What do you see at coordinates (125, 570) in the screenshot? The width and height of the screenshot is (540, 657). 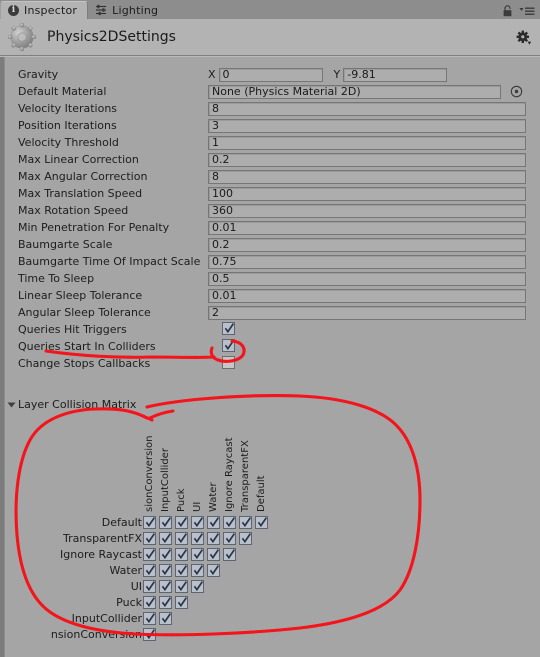 I see `matrix-row-label: Water` at bounding box center [125, 570].